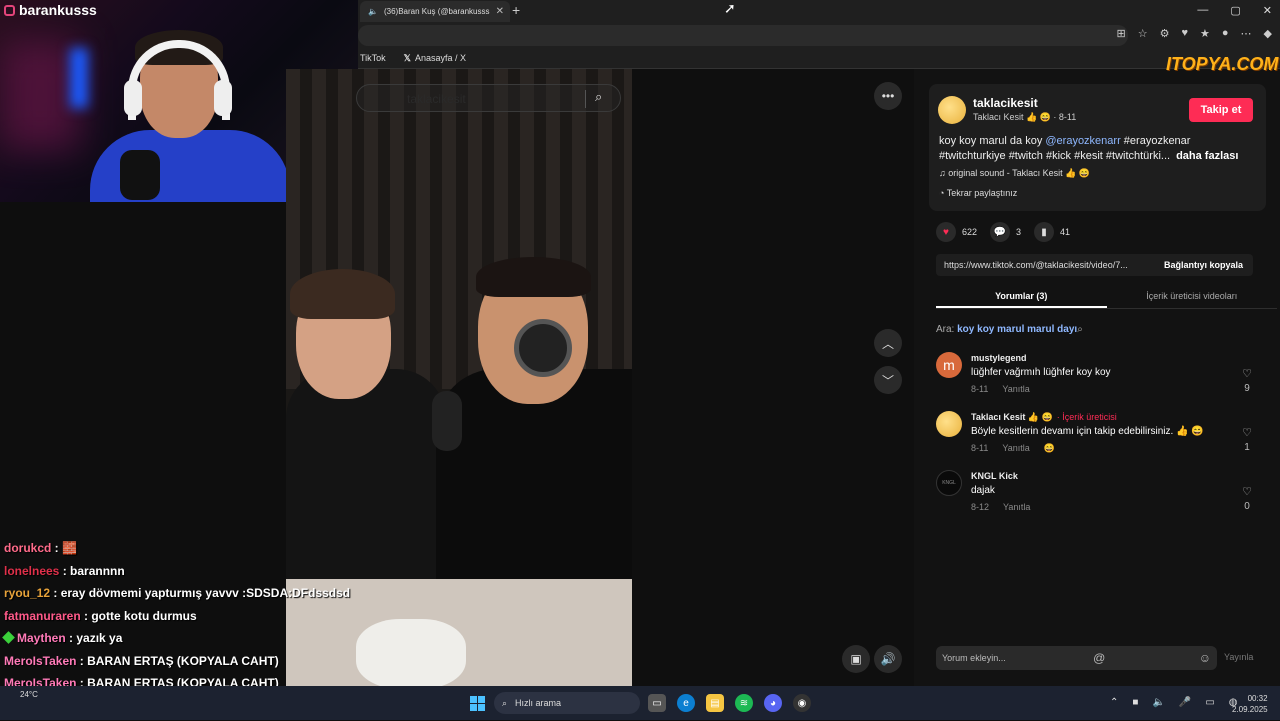 This screenshot has width=1280, height=721. I want to click on save-button: ▮41, so click(1052, 232).